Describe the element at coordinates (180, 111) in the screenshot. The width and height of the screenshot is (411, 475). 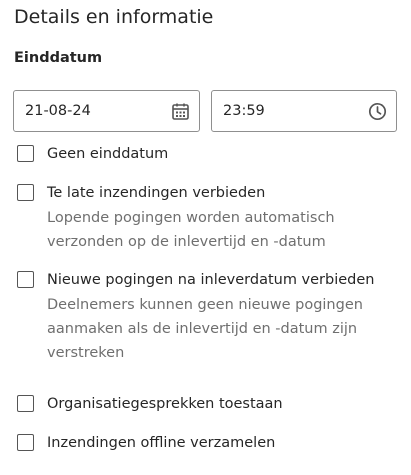
I see `calendar-icon` at that location.